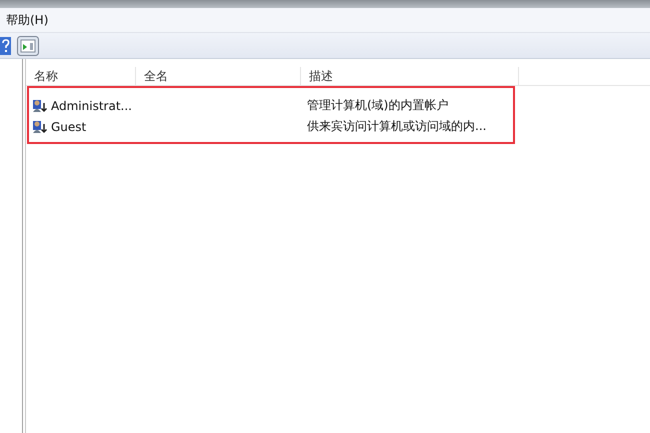 This screenshot has width=650, height=433. What do you see at coordinates (410, 76) in the screenshot?
I see `column-header: 描述` at bounding box center [410, 76].